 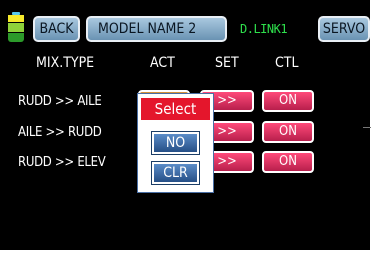 I want to click on dlink-status: D.LINK1, so click(x=264, y=29).